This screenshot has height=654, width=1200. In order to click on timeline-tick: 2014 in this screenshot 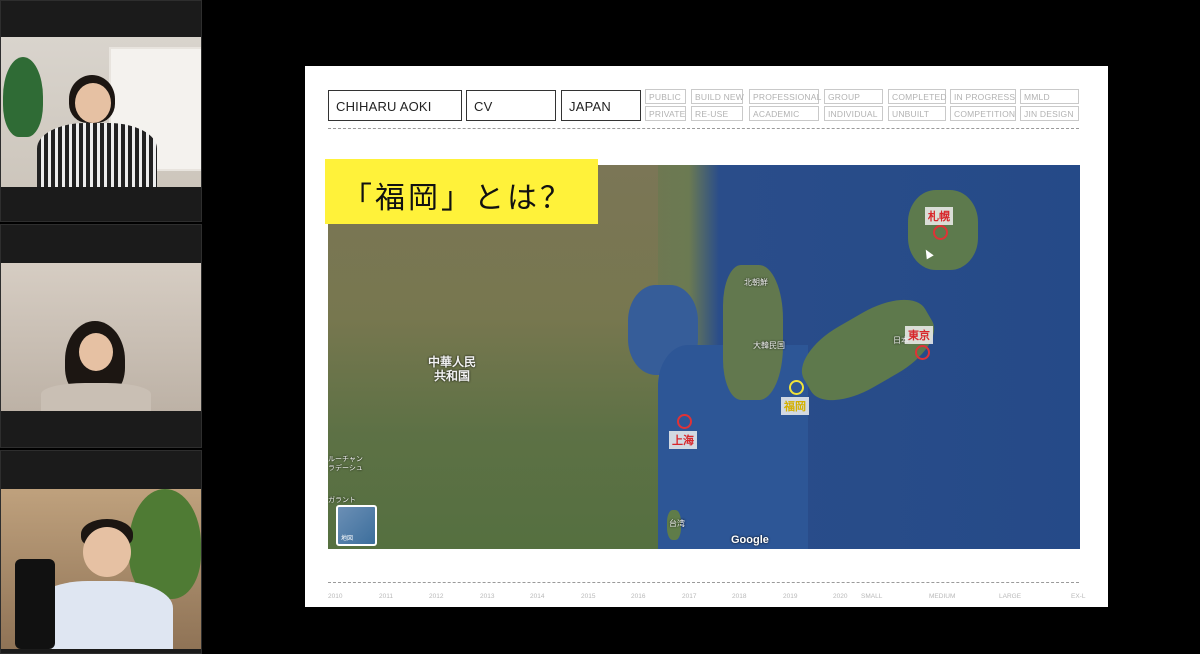, I will do `click(537, 596)`.